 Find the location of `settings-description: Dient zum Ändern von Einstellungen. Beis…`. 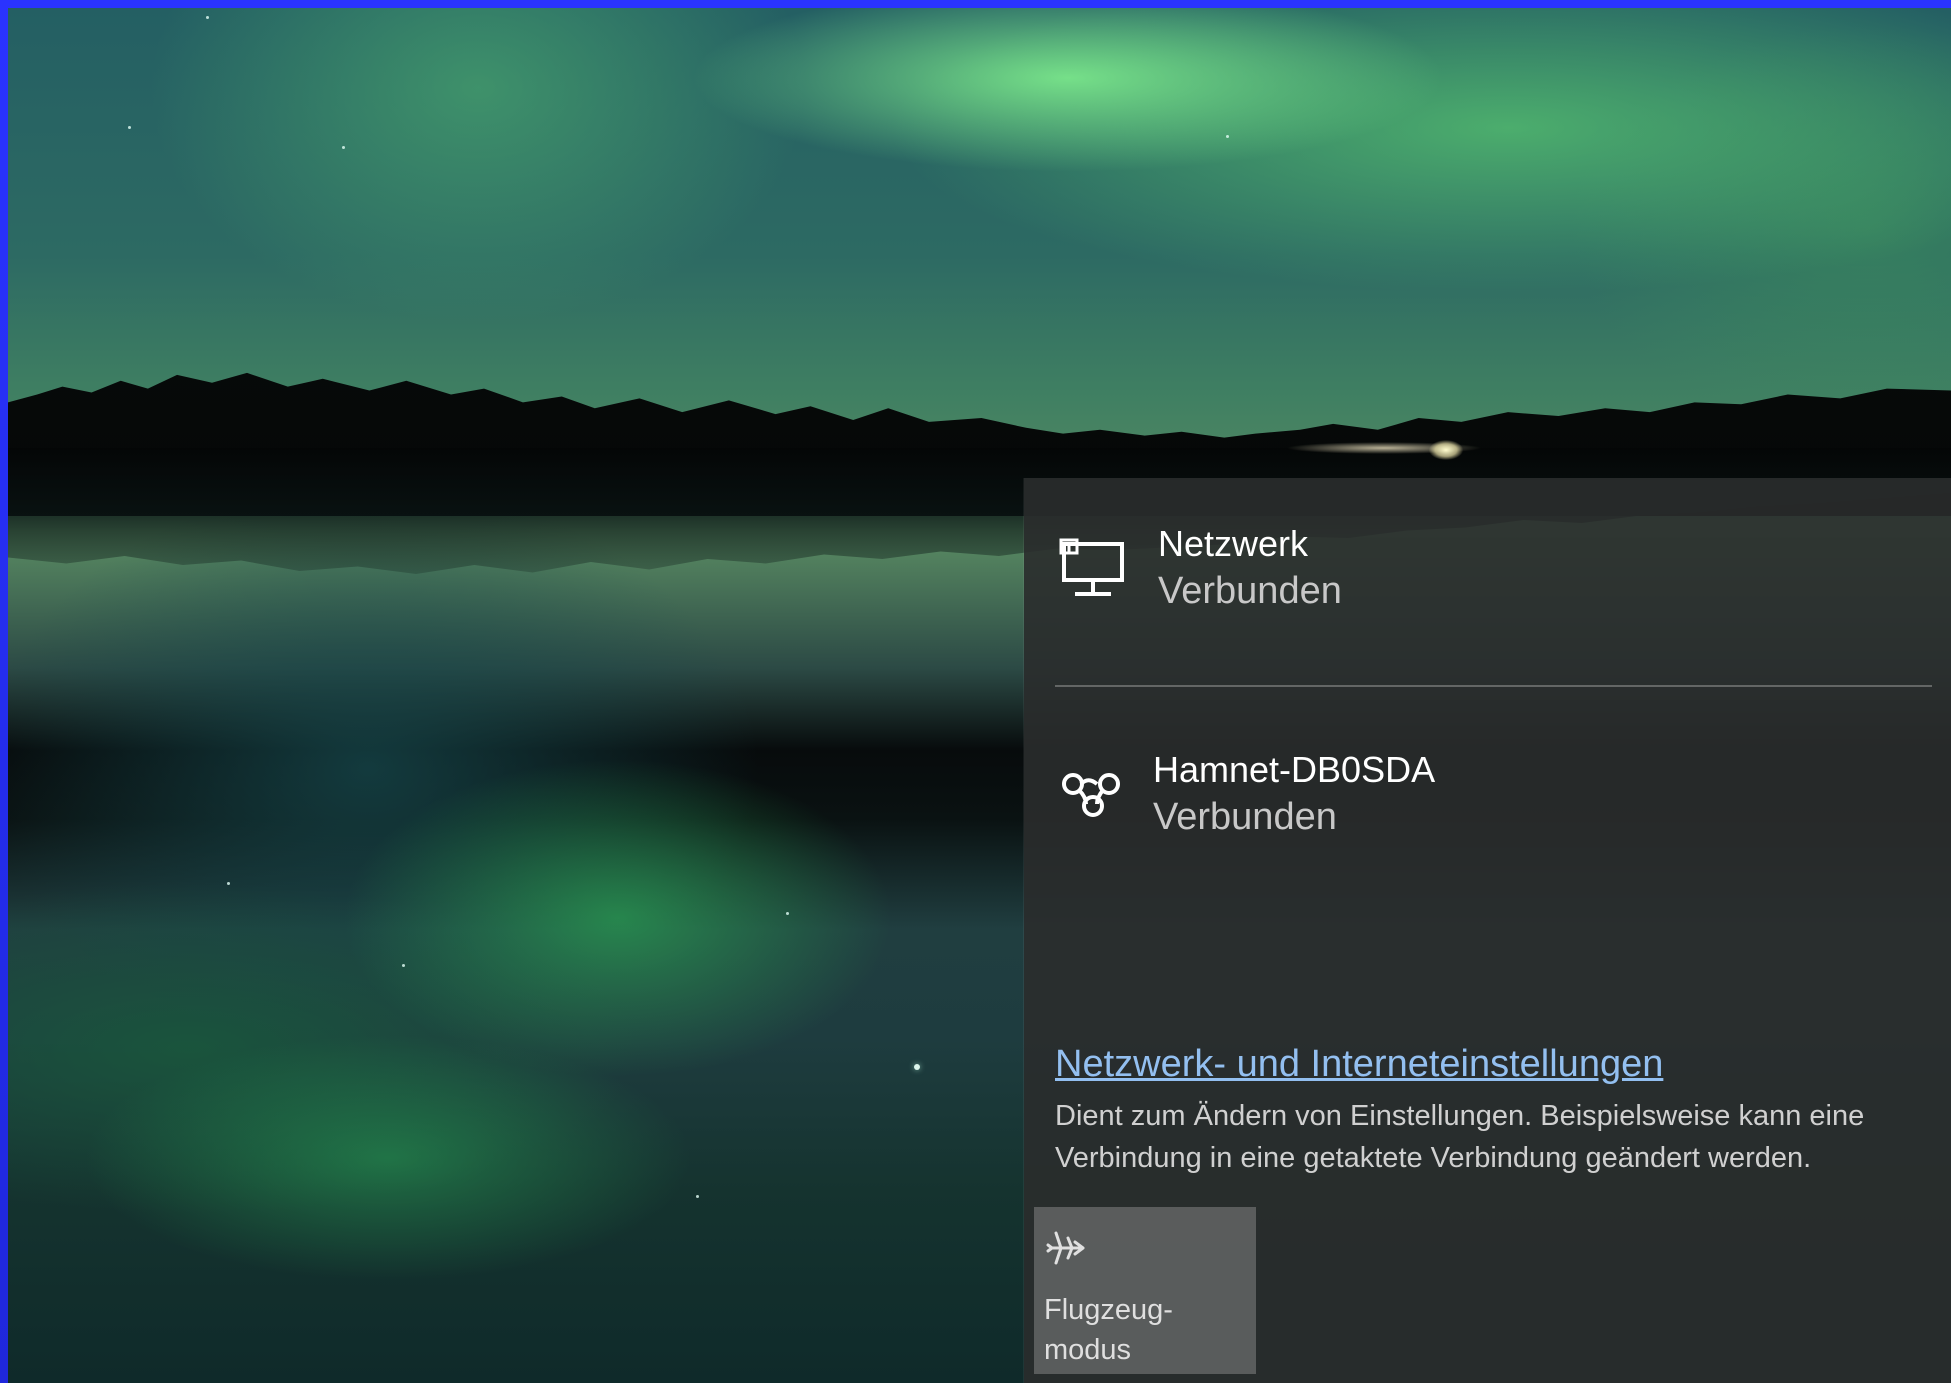

settings-description: Dient zum Ändern von Einstellungen. Beis… is located at coordinates (1460, 1137).